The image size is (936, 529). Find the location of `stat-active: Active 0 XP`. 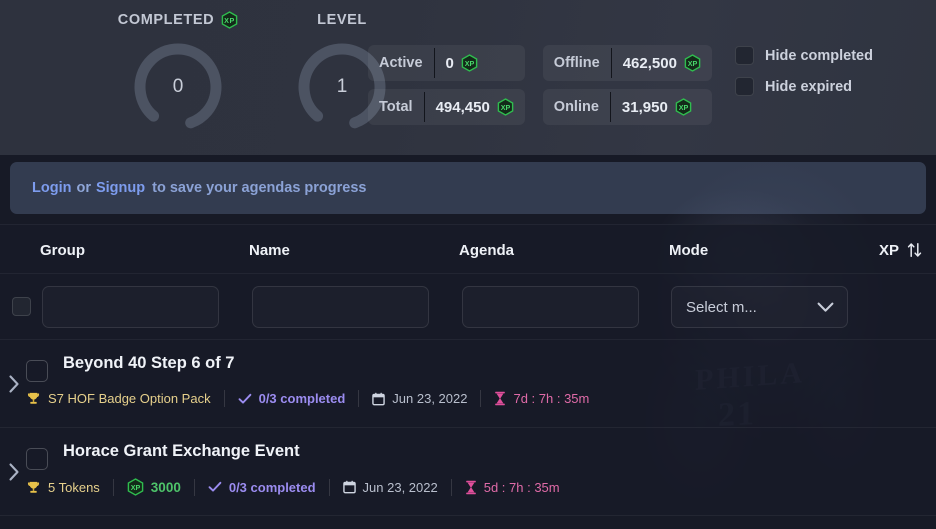

stat-active: Active 0 XP is located at coordinates (446, 63).